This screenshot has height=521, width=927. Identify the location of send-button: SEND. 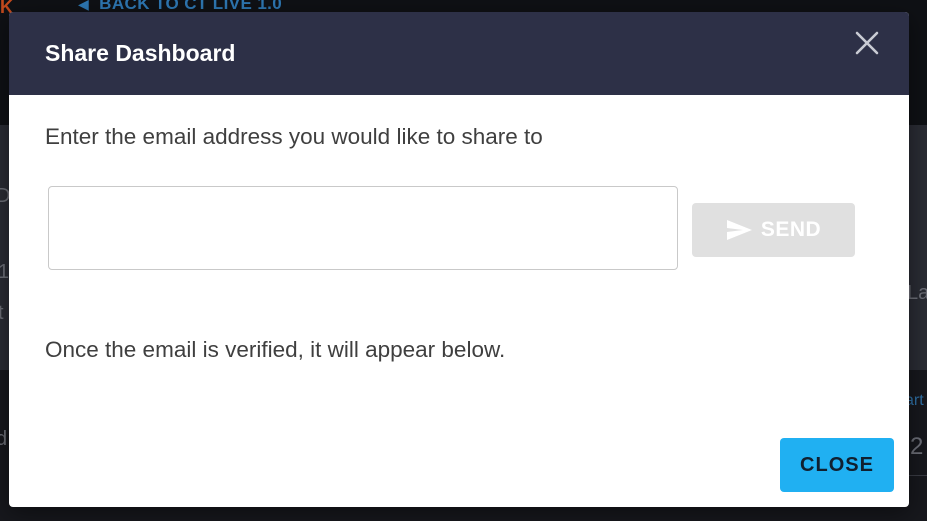
(773, 230).